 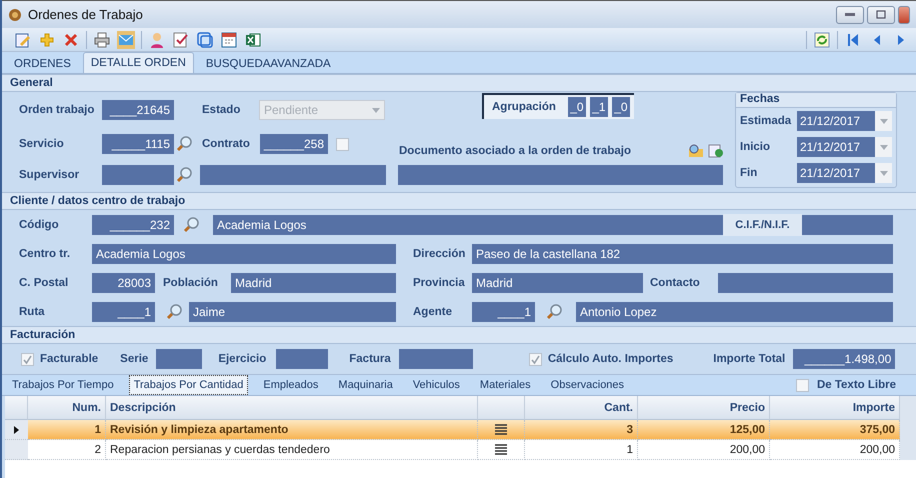 What do you see at coordinates (704, 408) in the screenshot?
I see `column-header: Precio` at bounding box center [704, 408].